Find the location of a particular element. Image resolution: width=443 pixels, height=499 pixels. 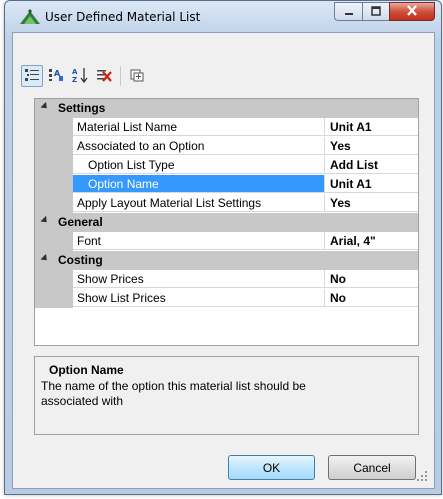

property-name: Show List Prices is located at coordinates (199, 298).